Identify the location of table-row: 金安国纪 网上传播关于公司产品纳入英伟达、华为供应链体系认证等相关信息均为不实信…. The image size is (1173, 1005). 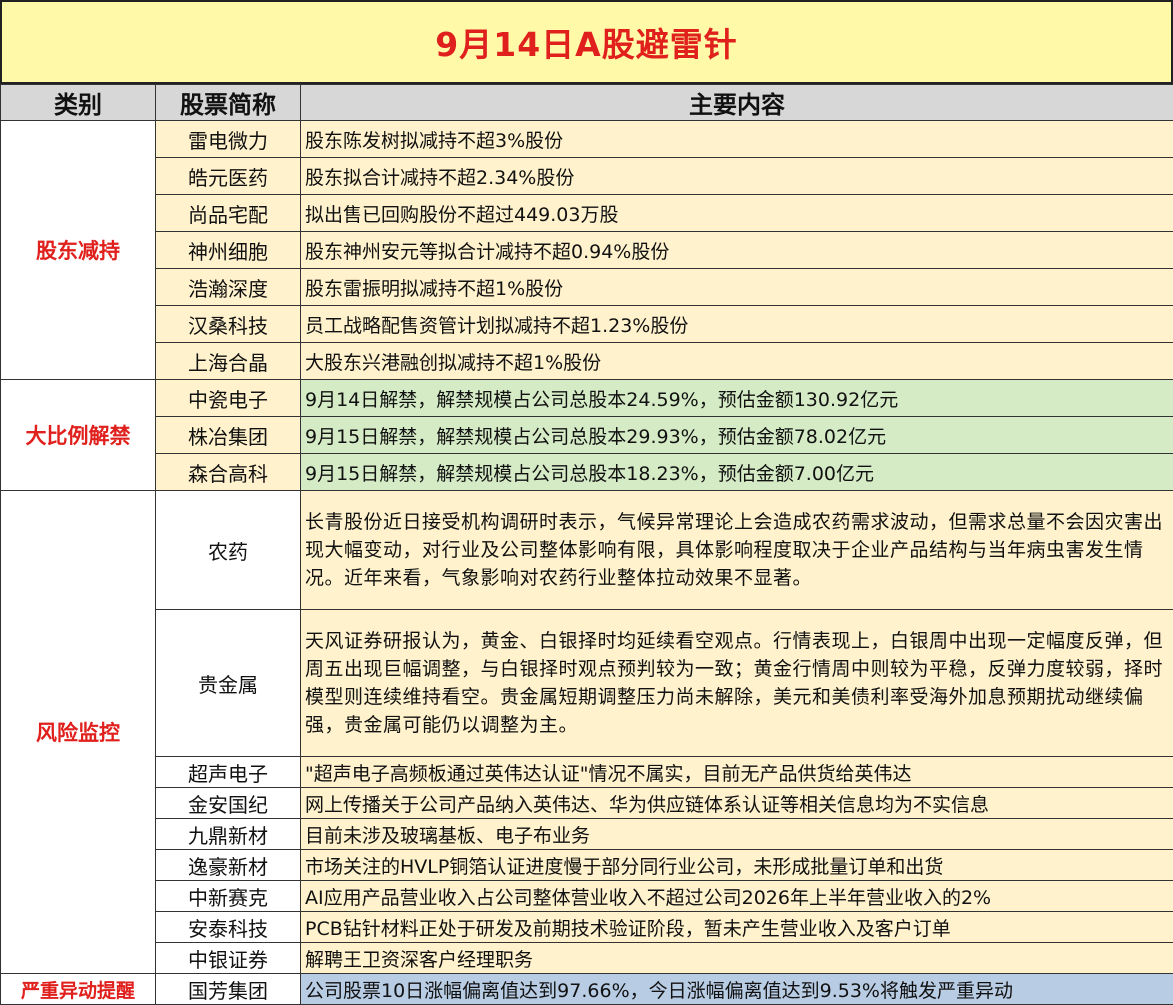
(587, 803).